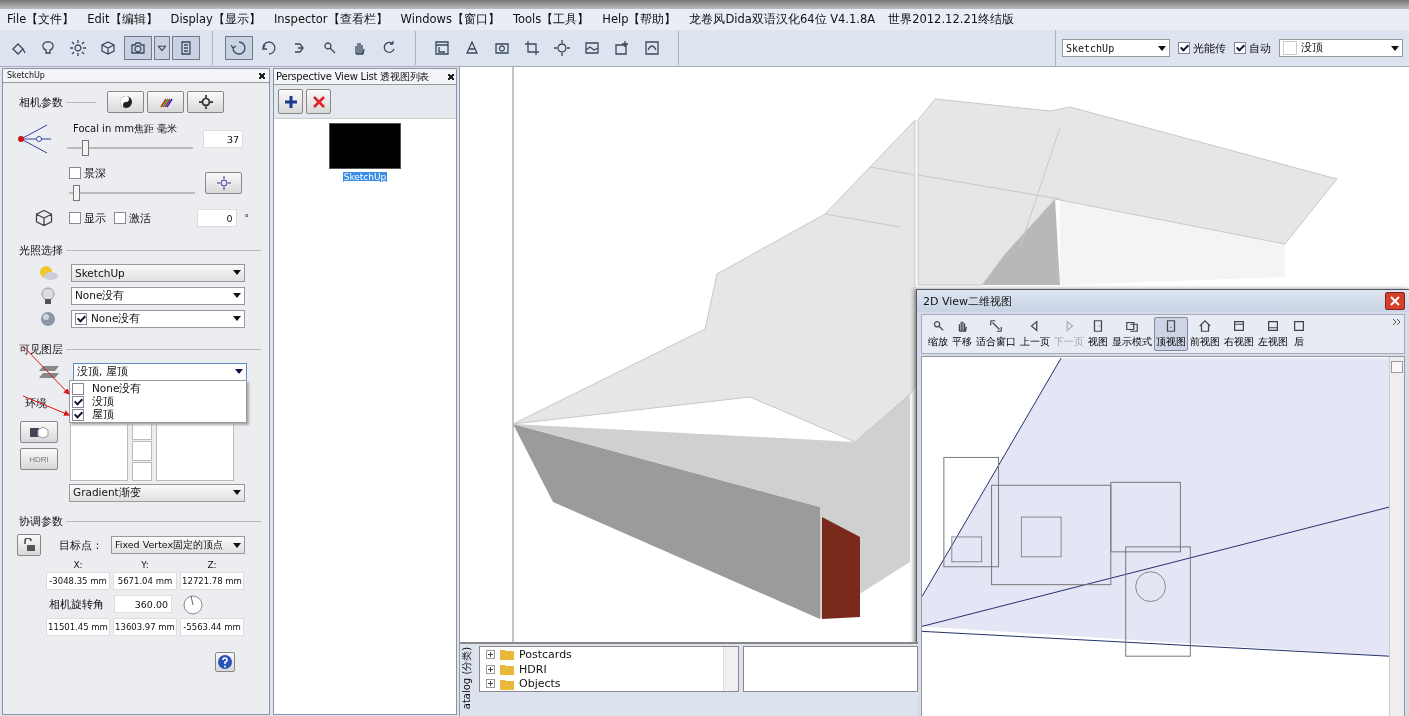 Image resolution: width=1409 pixels, height=716 pixels. Describe the element at coordinates (223, 139) in the screenshot. I see `focal-input: 37` at that location.